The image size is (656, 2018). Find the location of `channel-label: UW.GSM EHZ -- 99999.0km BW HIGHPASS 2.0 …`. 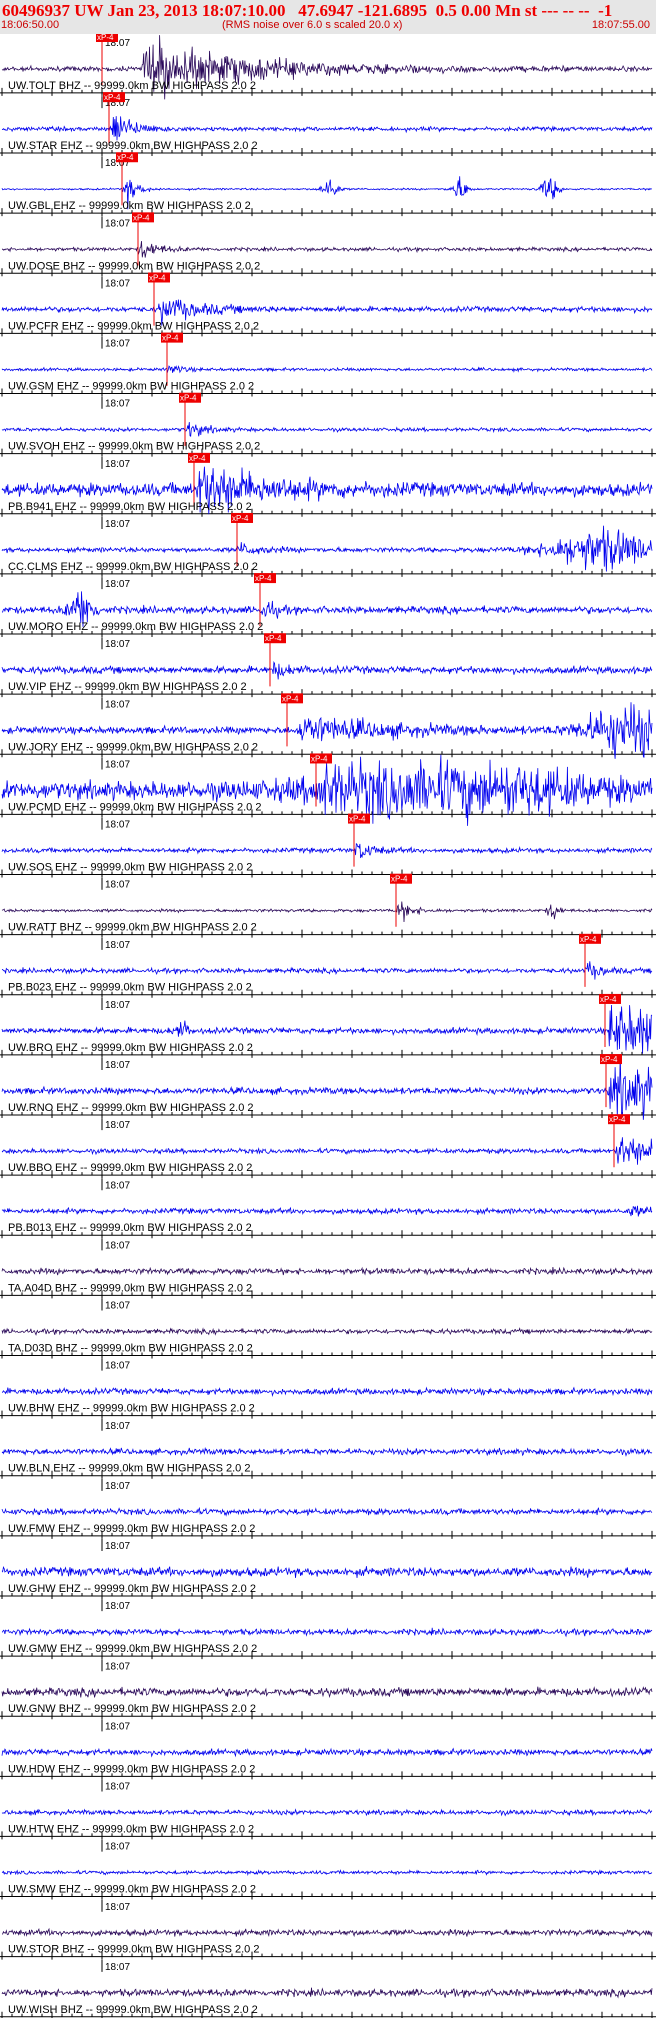

channel-label: UW.GSM EHZ -- 99999.0km BW HIGHPASS 2.0 … is located at coordinates (131, 387).